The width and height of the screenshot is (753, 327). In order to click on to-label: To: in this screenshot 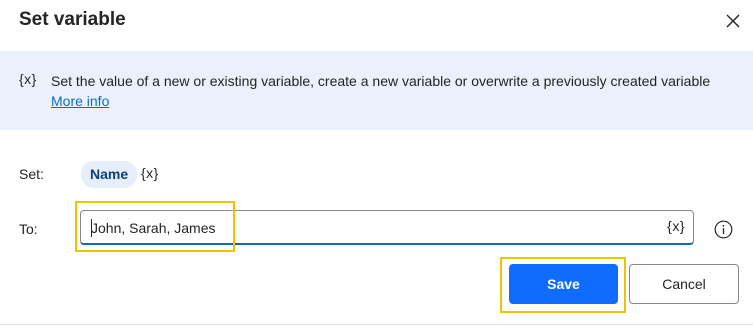, I will do `click(28, 229)`.